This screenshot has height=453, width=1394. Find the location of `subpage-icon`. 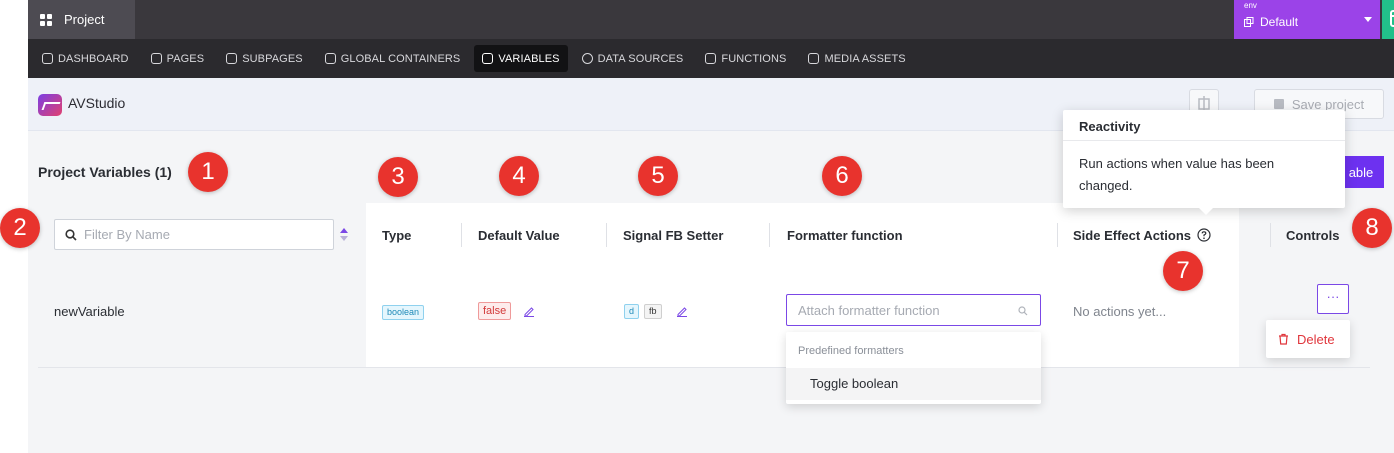

subpage-icon is located at coordinates (232, 58).